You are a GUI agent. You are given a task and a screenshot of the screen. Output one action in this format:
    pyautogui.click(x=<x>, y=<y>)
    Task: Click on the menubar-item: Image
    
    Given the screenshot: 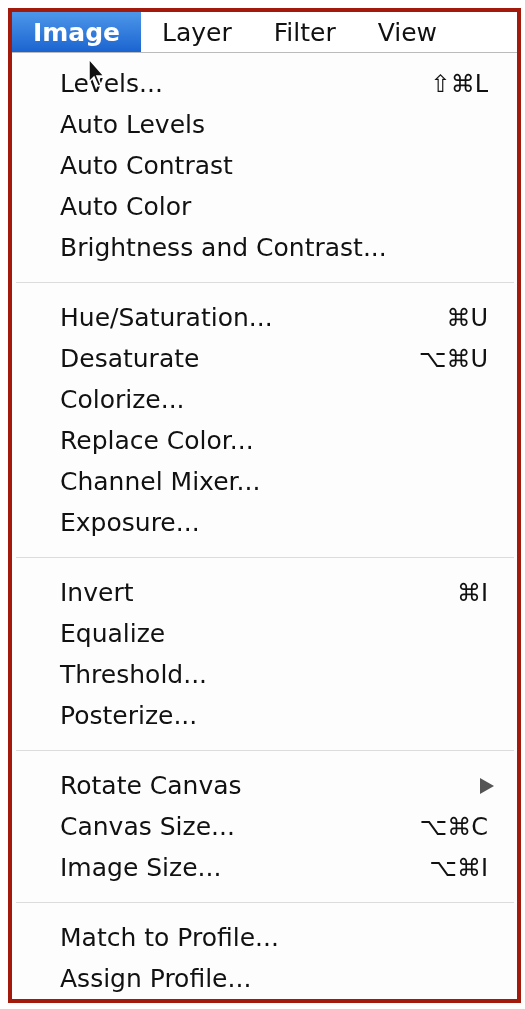 What is the action you would take?
    pyautogui.click(x=77, y=32)
    